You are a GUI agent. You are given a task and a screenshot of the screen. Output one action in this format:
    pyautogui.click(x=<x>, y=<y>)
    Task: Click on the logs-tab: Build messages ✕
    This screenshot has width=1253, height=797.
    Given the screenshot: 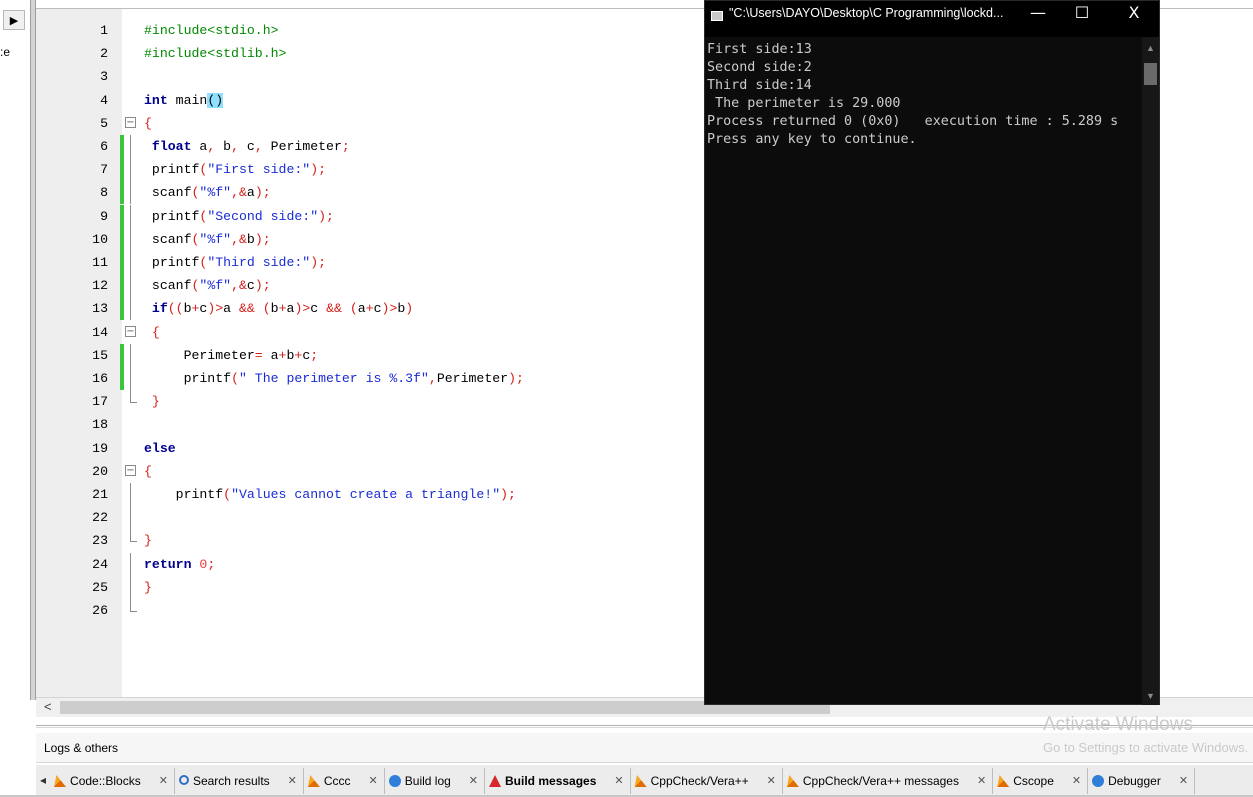 What is the action you would take?
    pyautogui.click(x=558, y=781)
    